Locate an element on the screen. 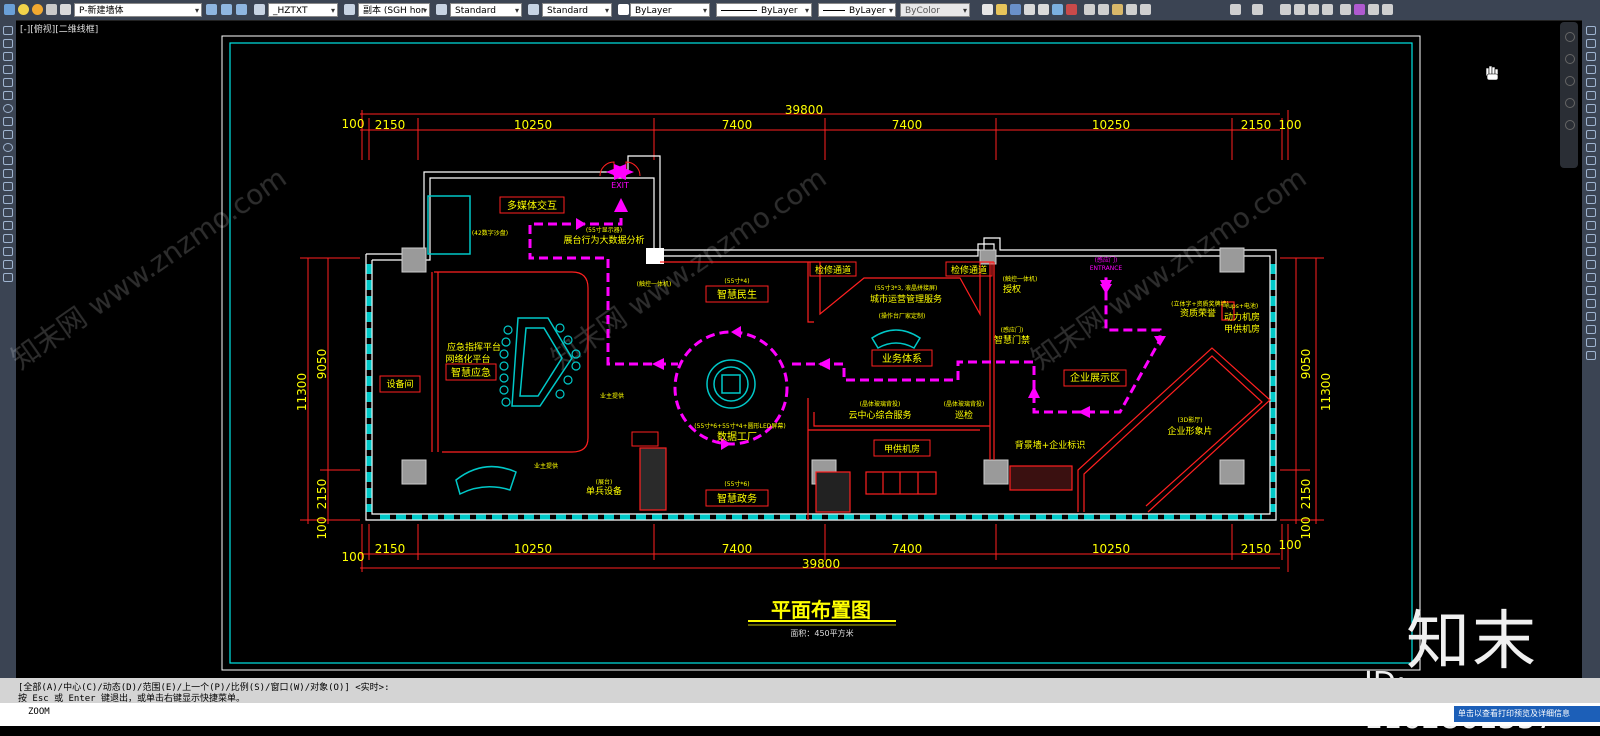  spline-edit-icon is located at coordinates (1591, 316).